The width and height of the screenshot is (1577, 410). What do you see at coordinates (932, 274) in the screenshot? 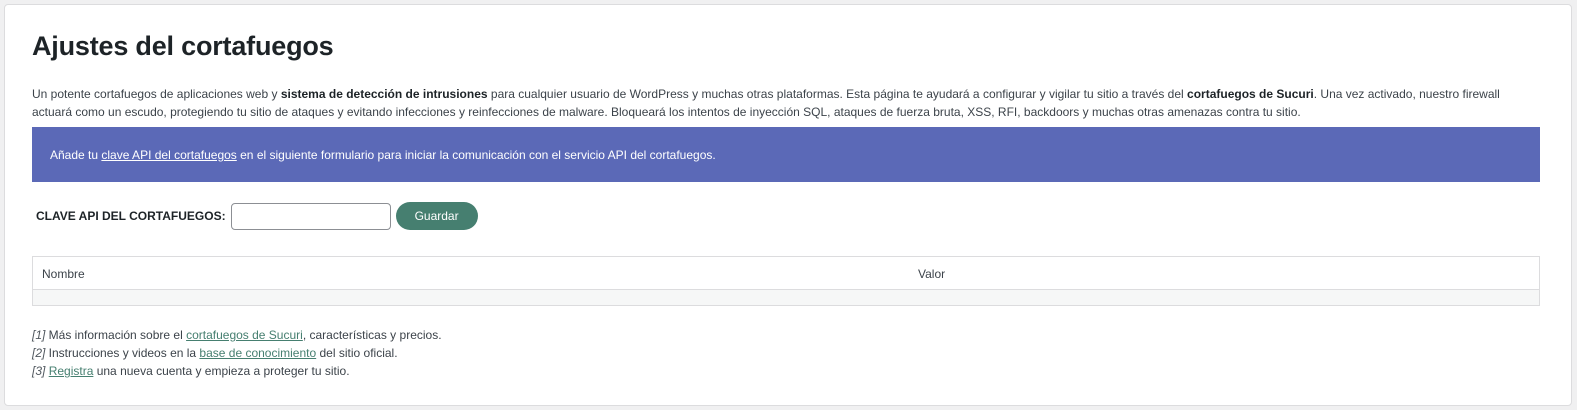
I see `column-header-value: Valor` at bounding box center [932, 274].